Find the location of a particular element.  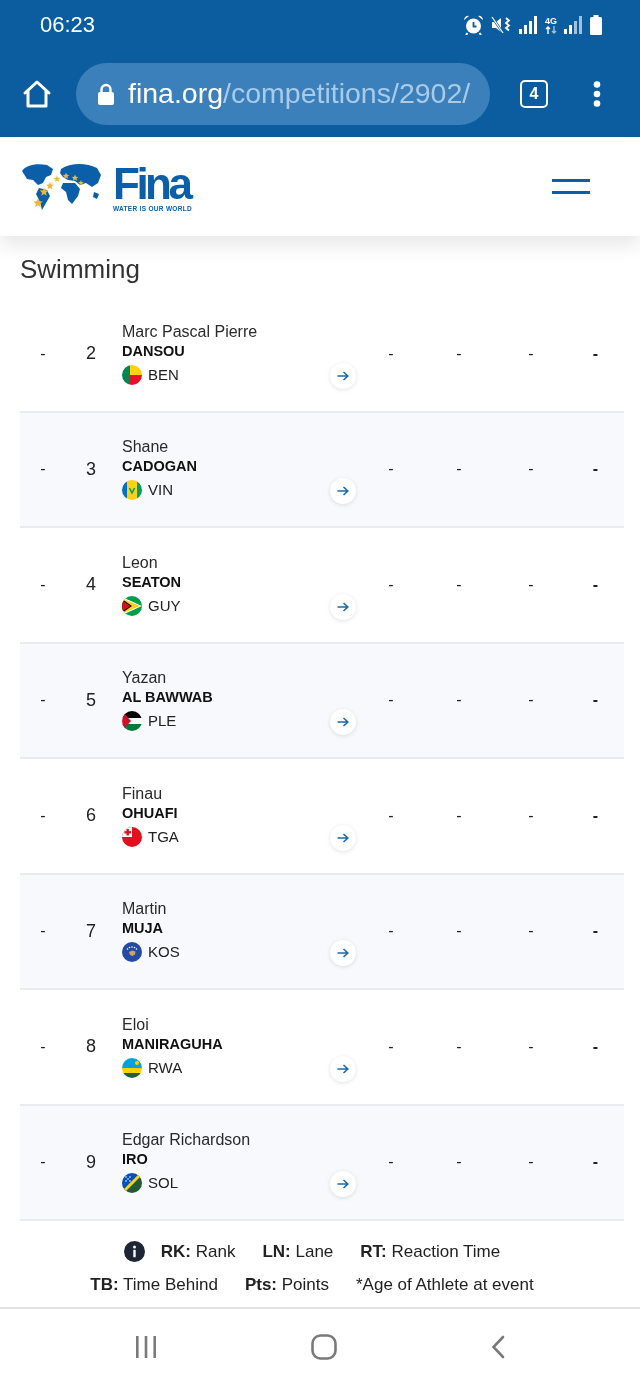

country-code: VIN is located at coordinates (160, 490).